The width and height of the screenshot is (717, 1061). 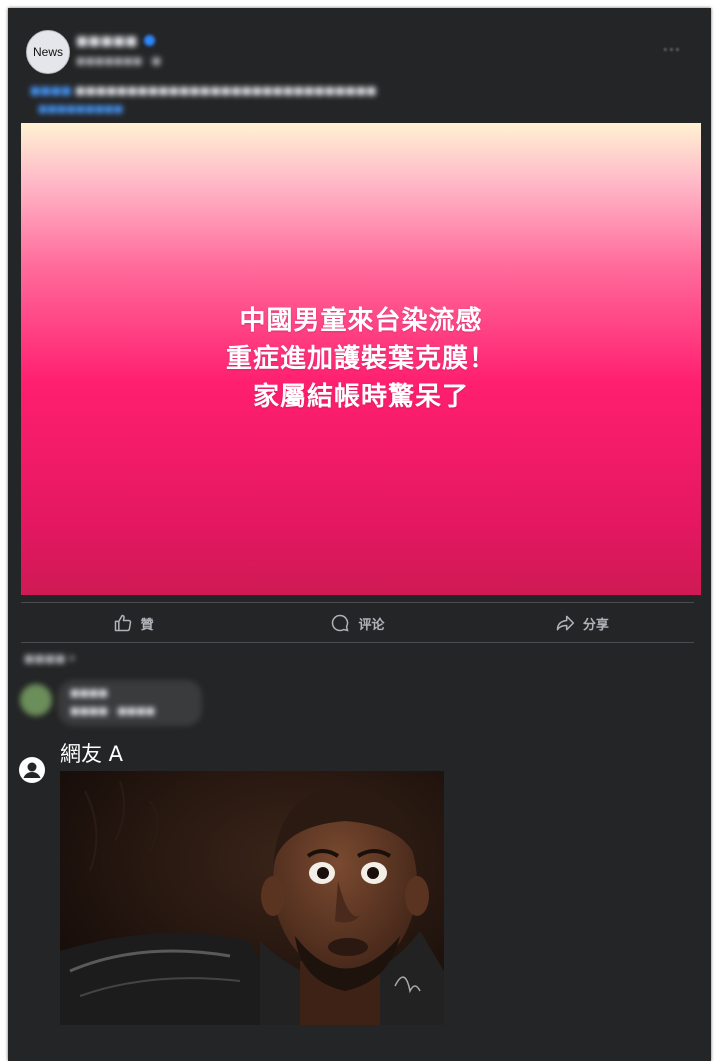 I want to click on commenter-avatar, so click(x=36, y=700).